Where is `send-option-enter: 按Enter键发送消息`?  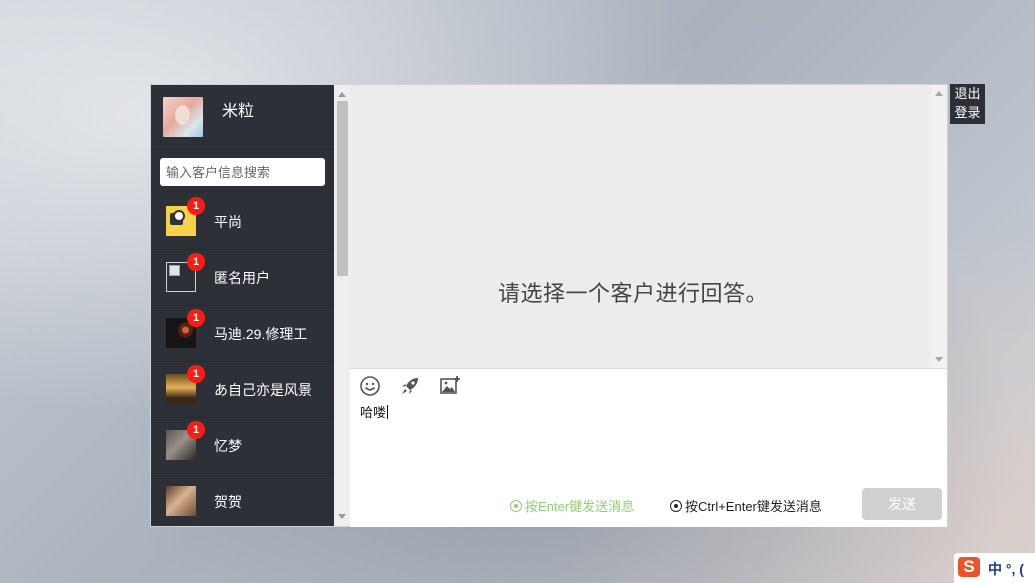 send-option-enter: 按Enter键发送消息 is located at coordinates (572, 505).